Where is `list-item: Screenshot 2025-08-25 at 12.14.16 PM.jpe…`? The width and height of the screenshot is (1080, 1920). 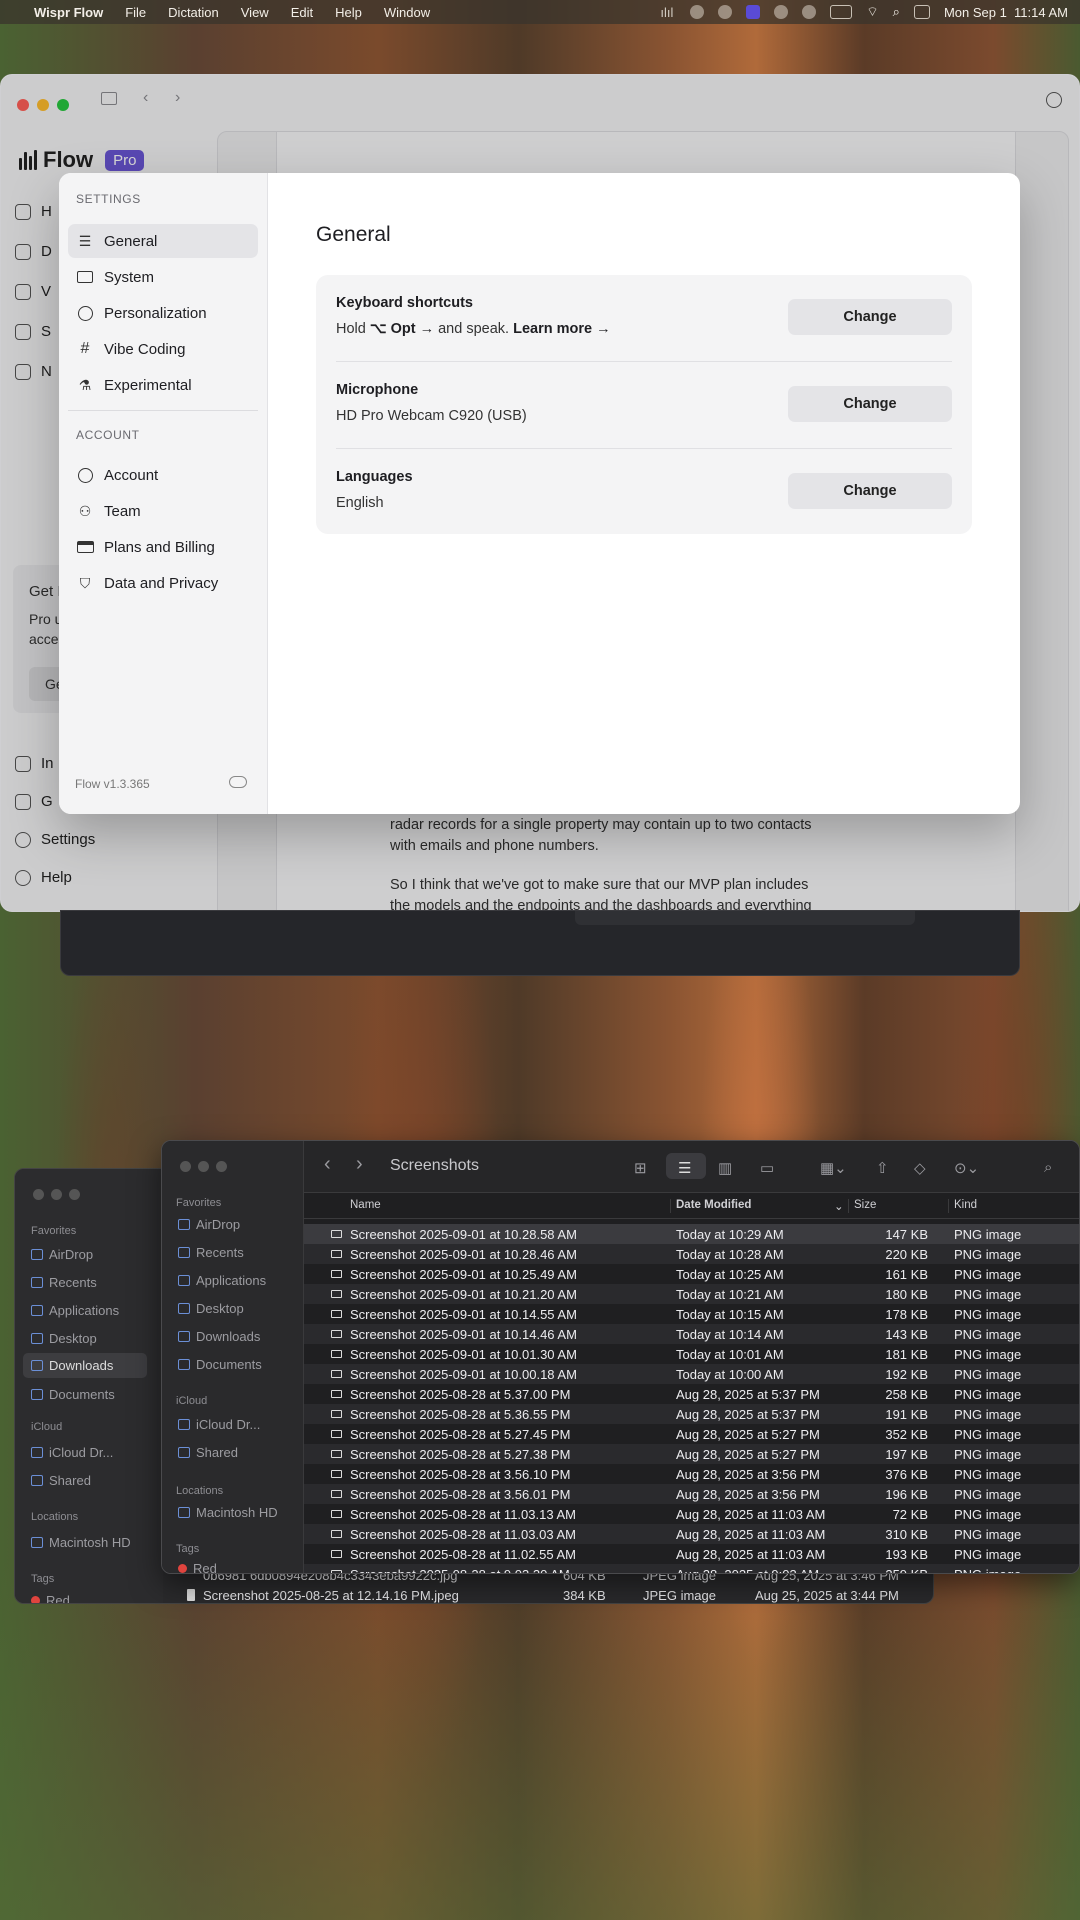 list-item: Screenshot 2025-08-25 at 12.14.16 PM.jpe… is located at coordinates (548, 1594).